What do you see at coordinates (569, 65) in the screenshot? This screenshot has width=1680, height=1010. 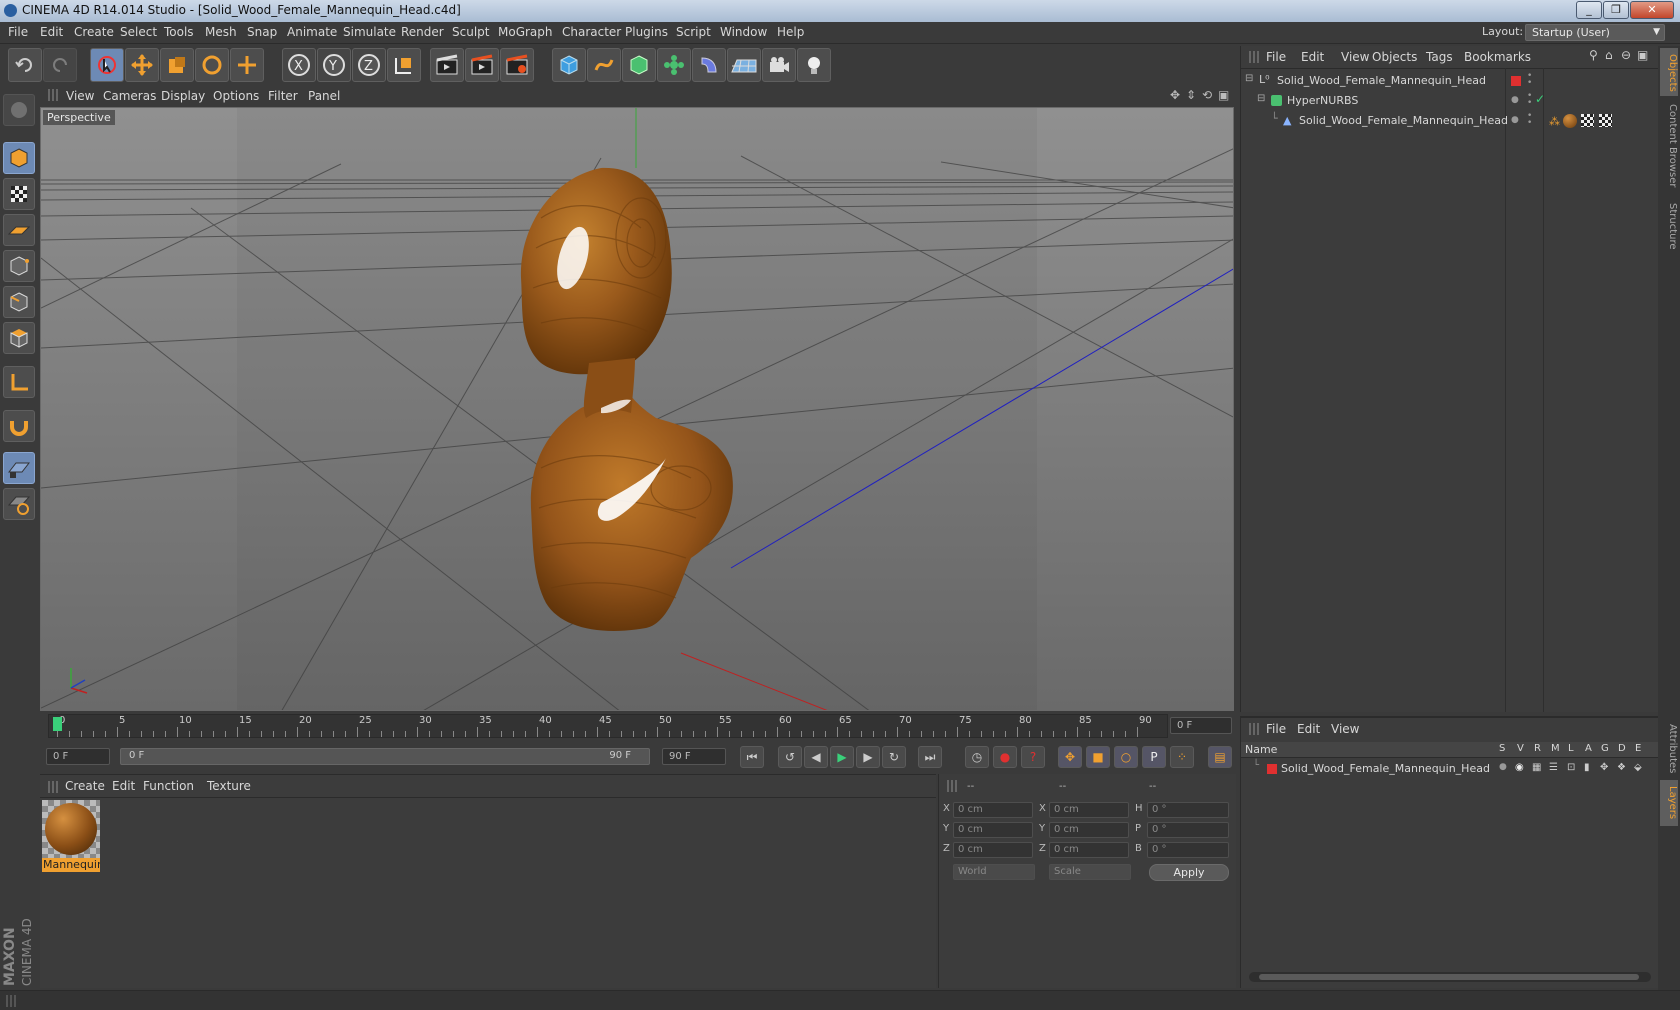 I see `cube-button` at bounding box center [569, 65].